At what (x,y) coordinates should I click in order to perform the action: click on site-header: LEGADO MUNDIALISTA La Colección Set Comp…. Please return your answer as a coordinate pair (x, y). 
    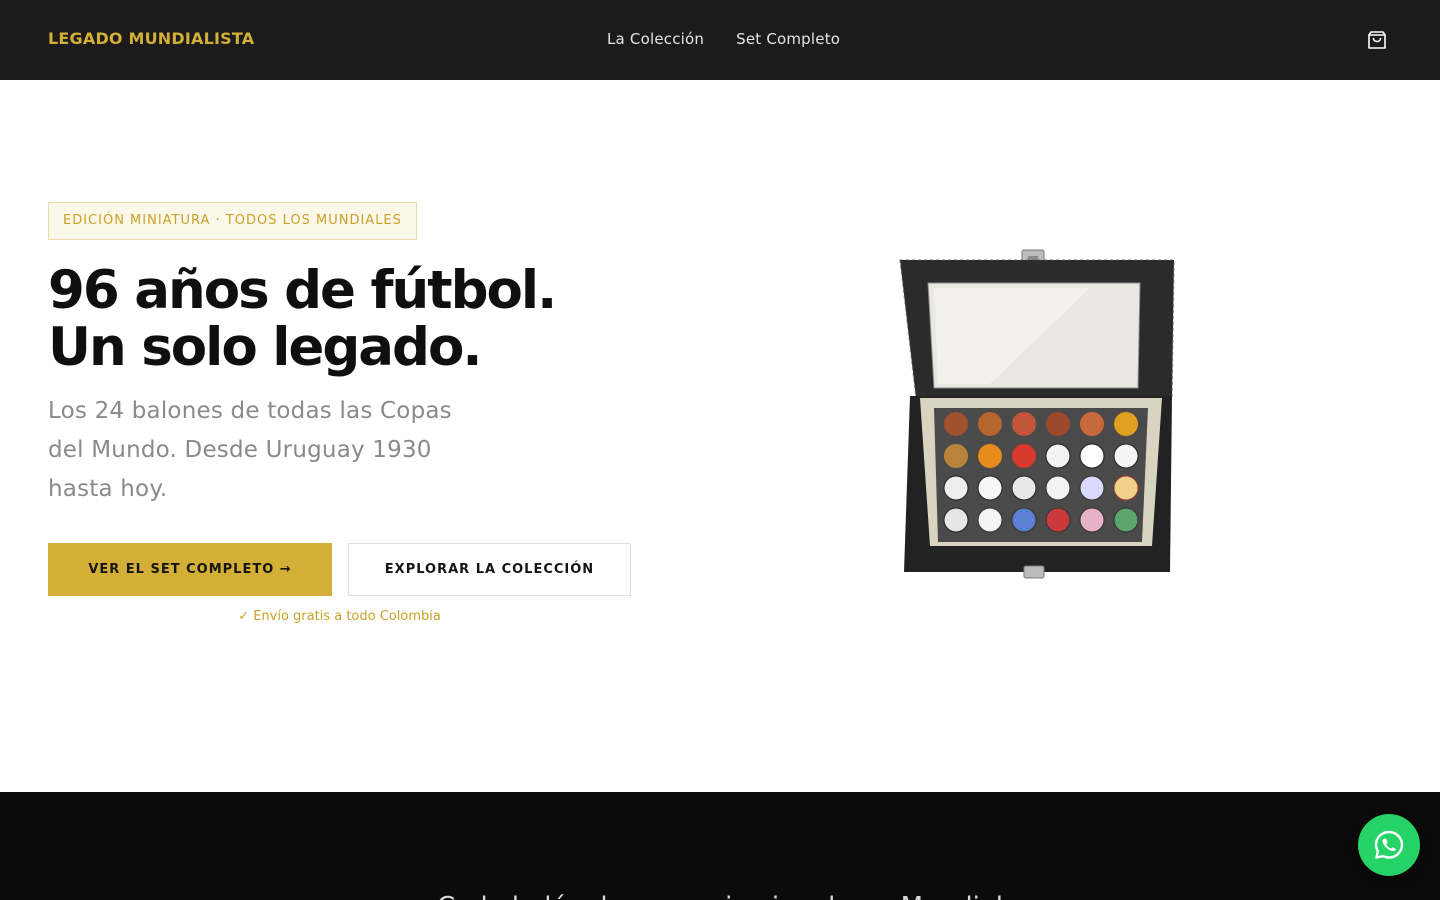
    Looking at the image, I should click on (720, 40).